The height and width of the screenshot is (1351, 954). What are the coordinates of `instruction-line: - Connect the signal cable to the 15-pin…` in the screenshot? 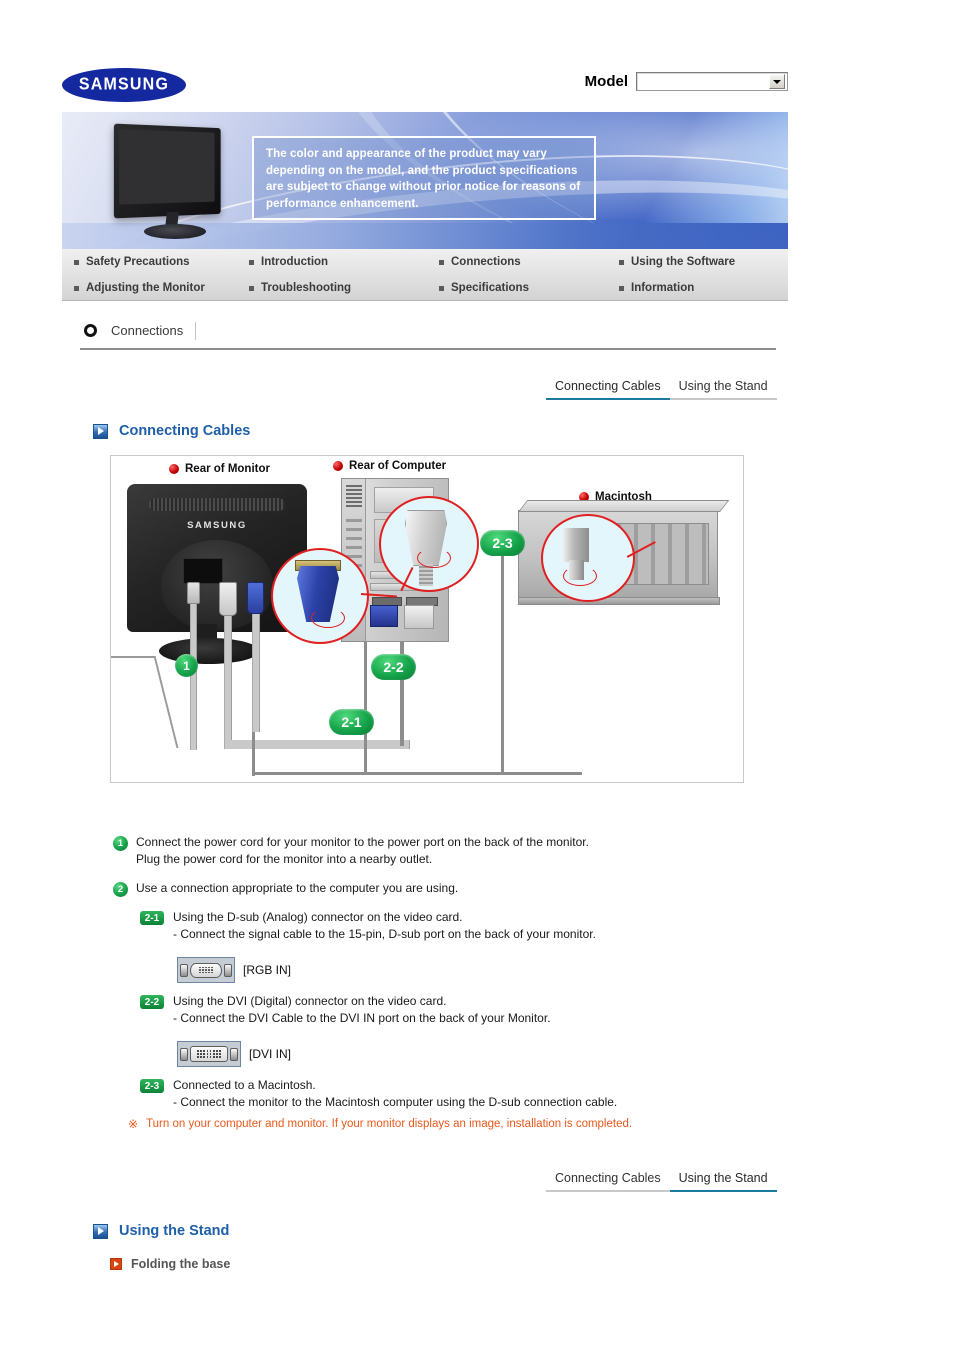 It's located at (384, 934).